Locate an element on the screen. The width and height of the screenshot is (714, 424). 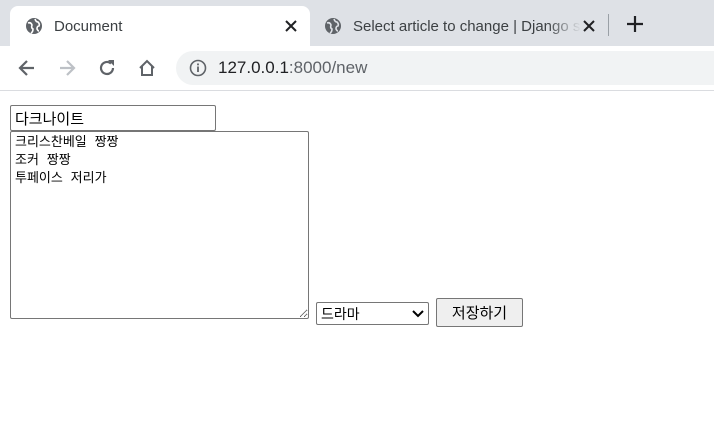
tab-title: Document is located at coordinates (88, 26).